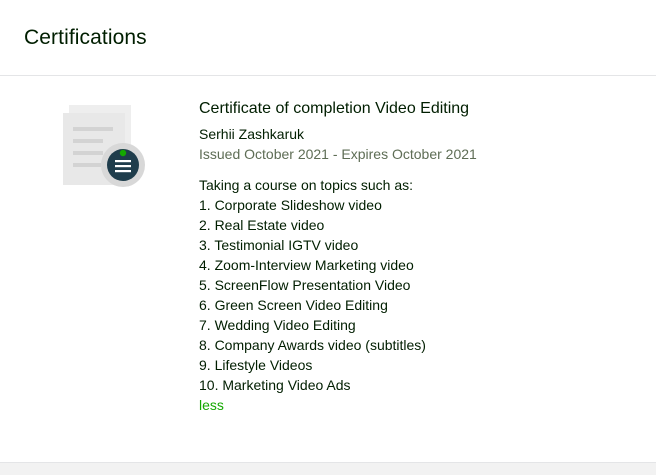 This screenshot has height=475, width=656. I want to click on description-intro: Taking a course on topics such as:, so click(306, 185).